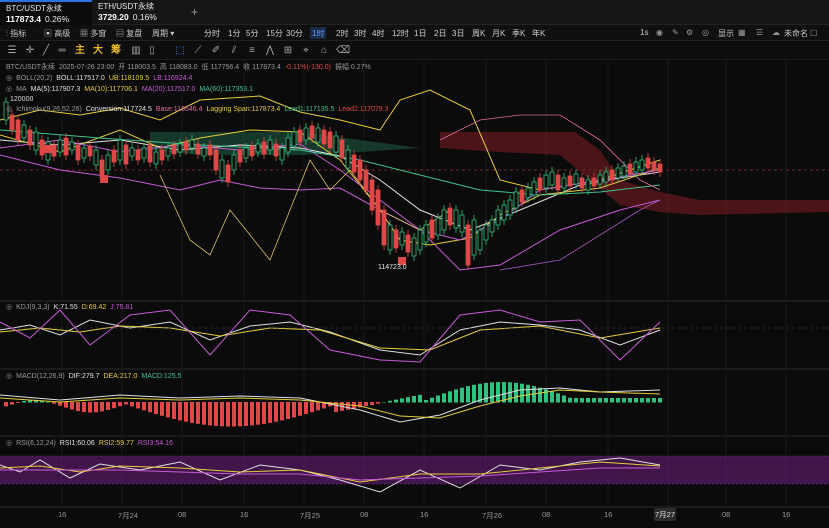  Describe the element at coordinates (180, 51) in the screenshot. I see `cursor-icon: ⬚` at that location.